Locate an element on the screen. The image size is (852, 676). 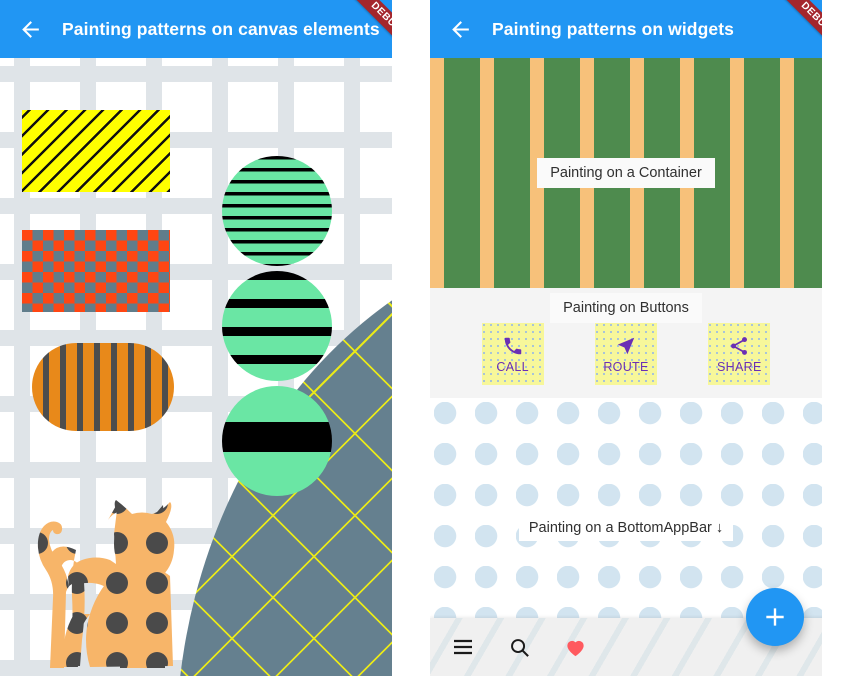
plus-icon is located at coordinates (775, 617).